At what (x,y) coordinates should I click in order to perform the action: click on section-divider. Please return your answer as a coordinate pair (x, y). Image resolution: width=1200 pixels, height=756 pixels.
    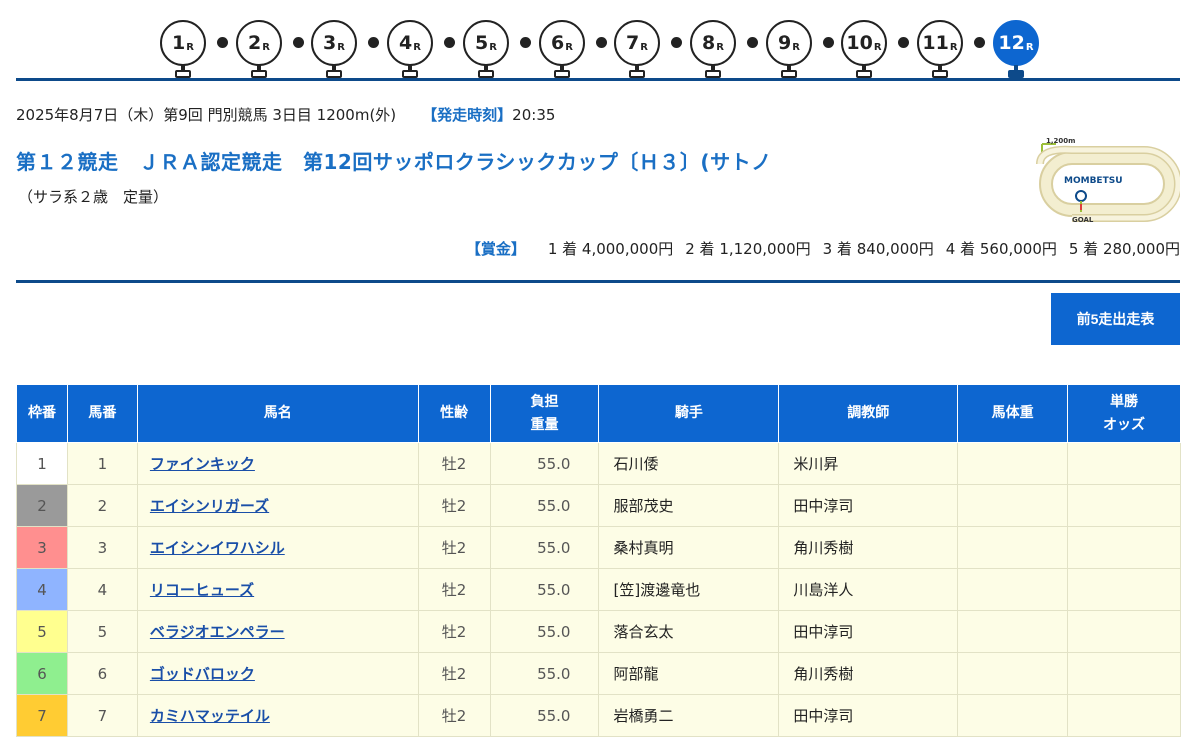
    Looking at the image, I should click on (598, 281).